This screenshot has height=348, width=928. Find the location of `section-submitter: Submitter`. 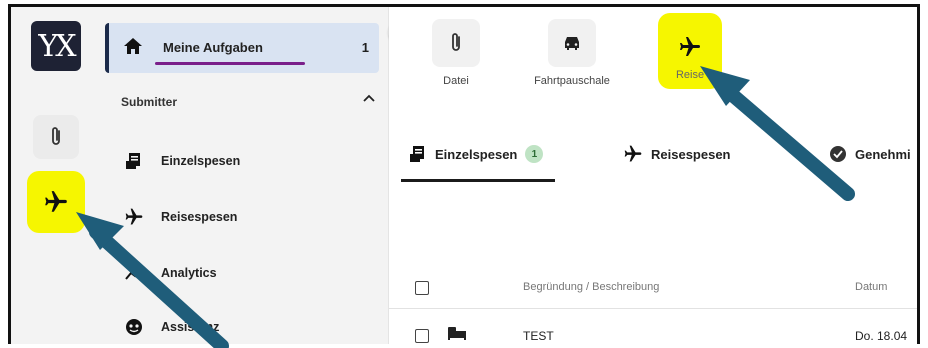

section-submitter: Submitter is located at coordinates (149, 102).